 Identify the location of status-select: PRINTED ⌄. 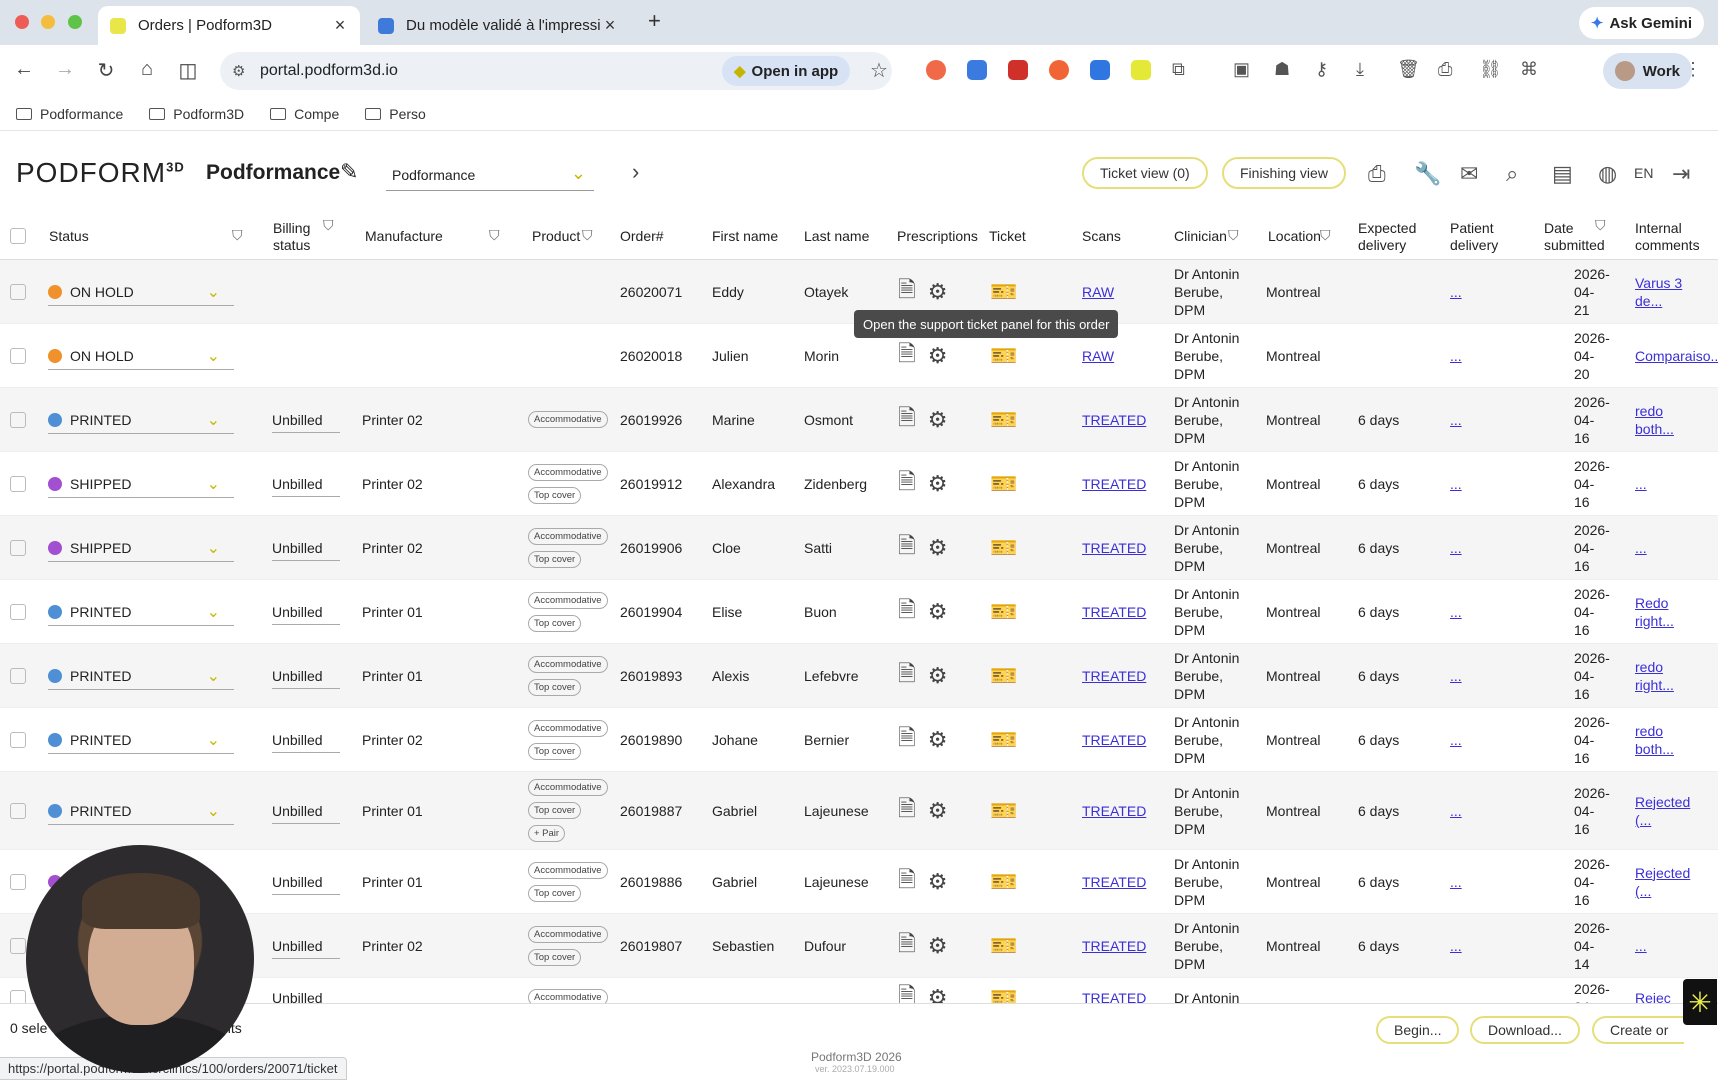
(141, 739).